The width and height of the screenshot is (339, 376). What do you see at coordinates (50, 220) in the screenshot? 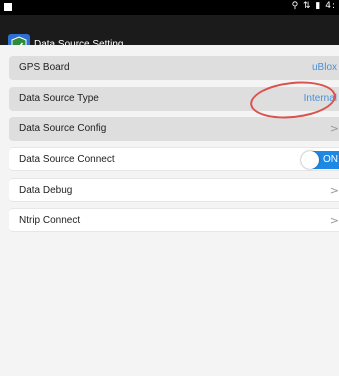
I see `row-label: Ntrip Connect` at bounding box center [50, 220].